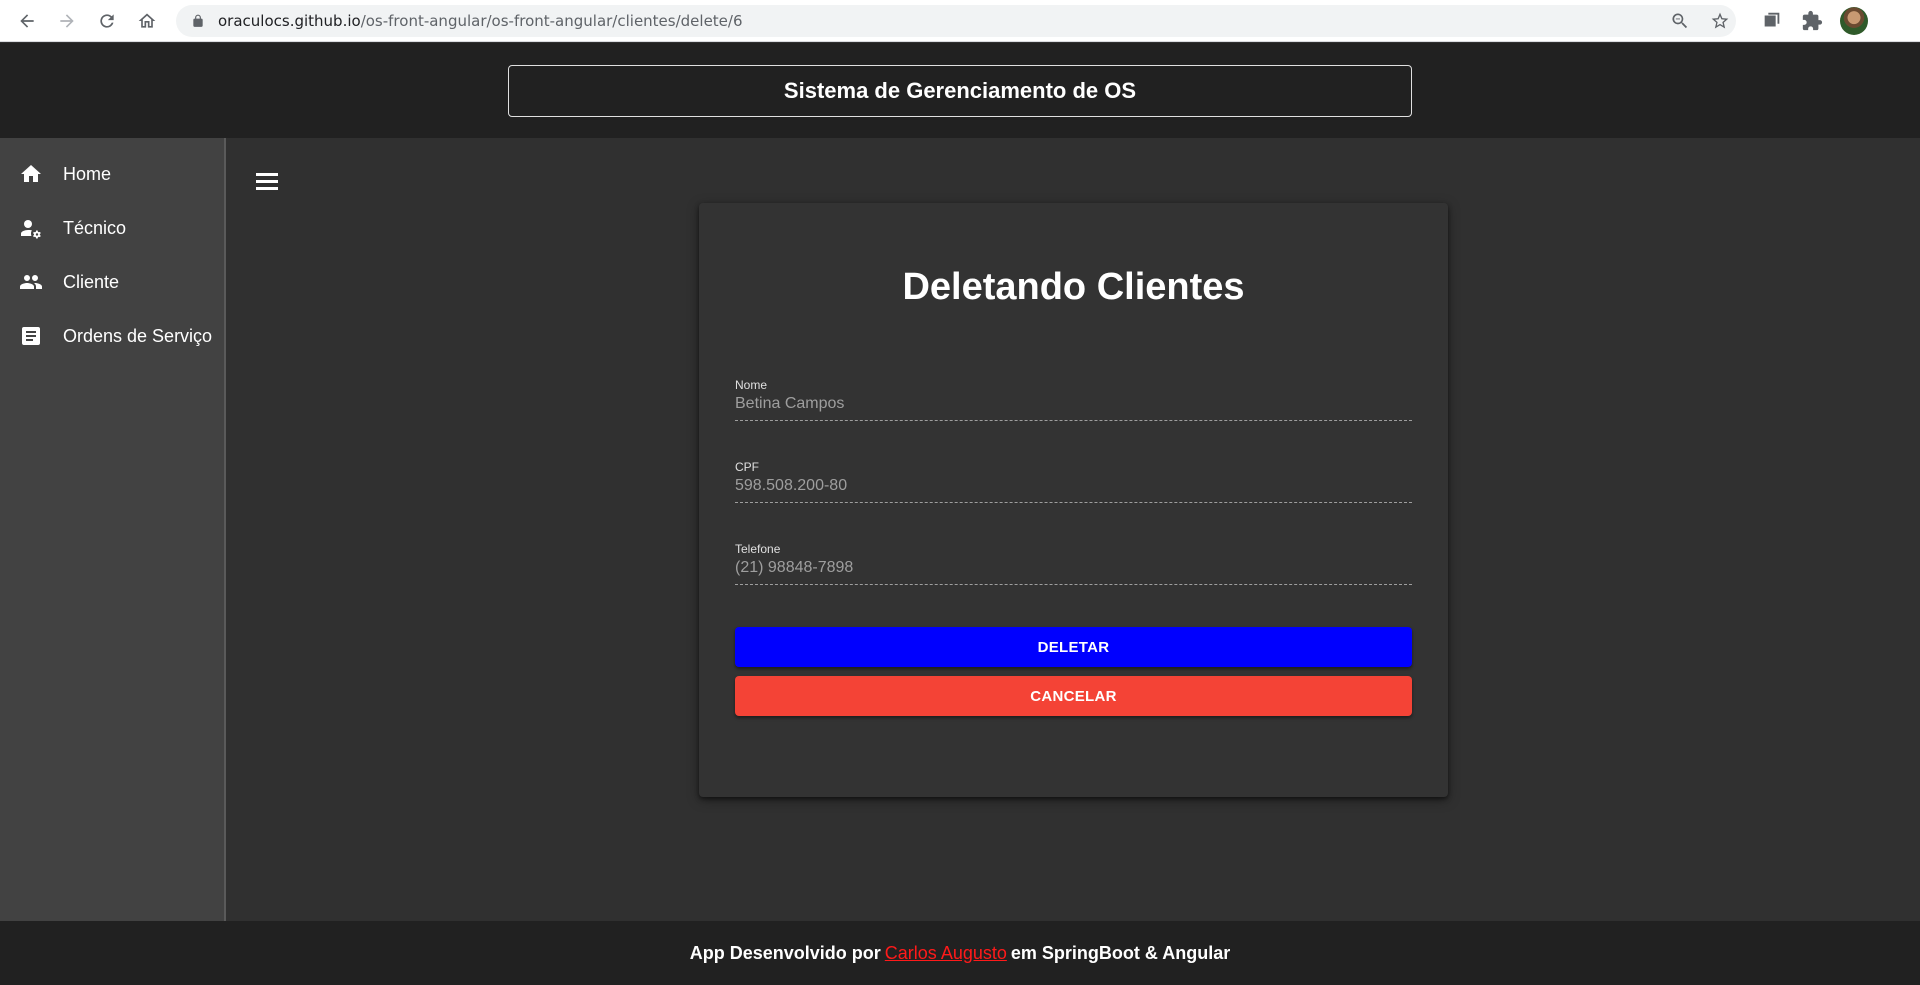 Image resolution: width=1920 pixels, height=985 pixels. I want to click on house-outline-icon, so click(147, 20).